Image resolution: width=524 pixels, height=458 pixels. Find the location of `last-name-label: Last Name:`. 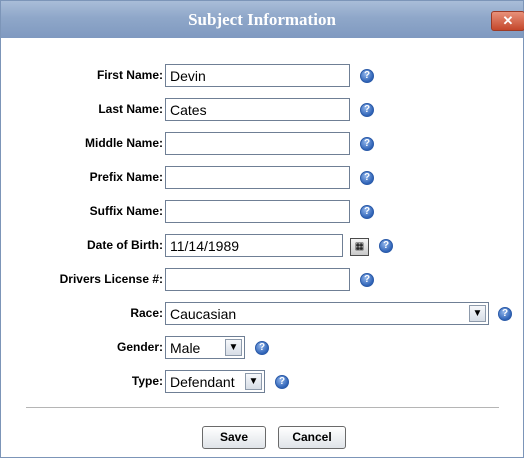

last-name-label: Last Name: is located at coordinates (130, 109).